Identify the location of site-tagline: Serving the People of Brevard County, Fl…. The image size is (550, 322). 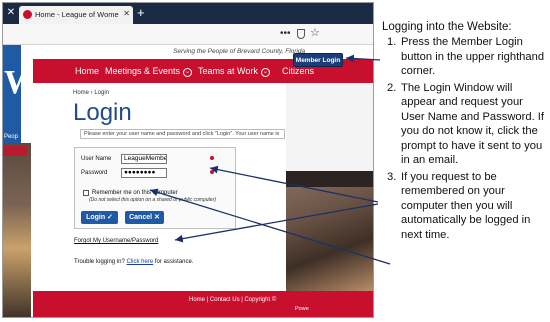
(239, 51).